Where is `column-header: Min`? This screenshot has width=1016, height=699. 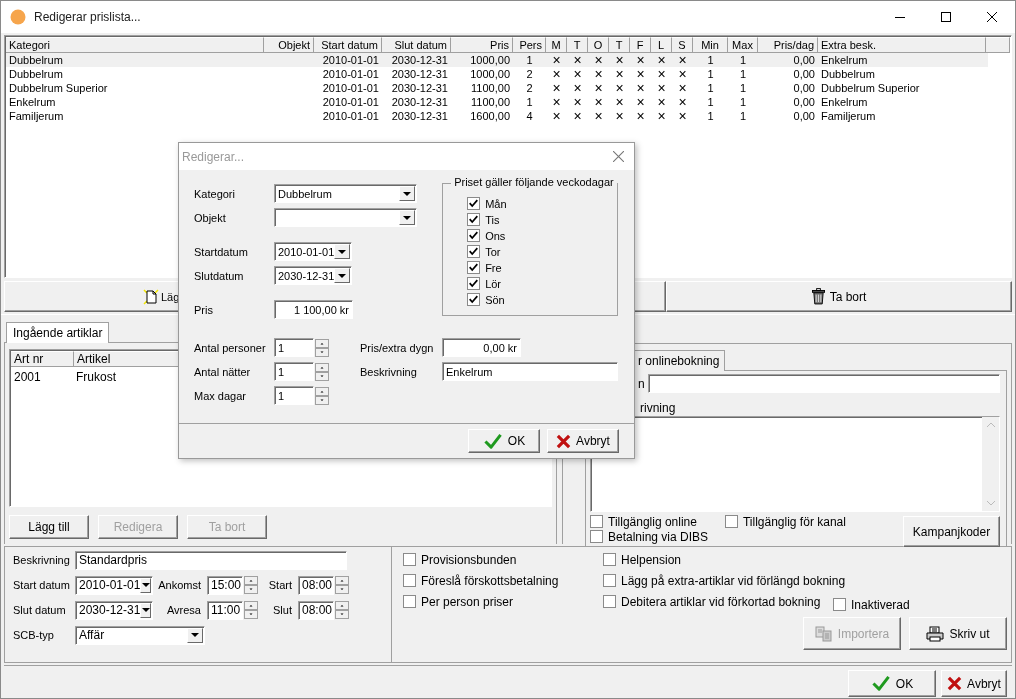 column-header: Min is located at coordinates (710, 45).